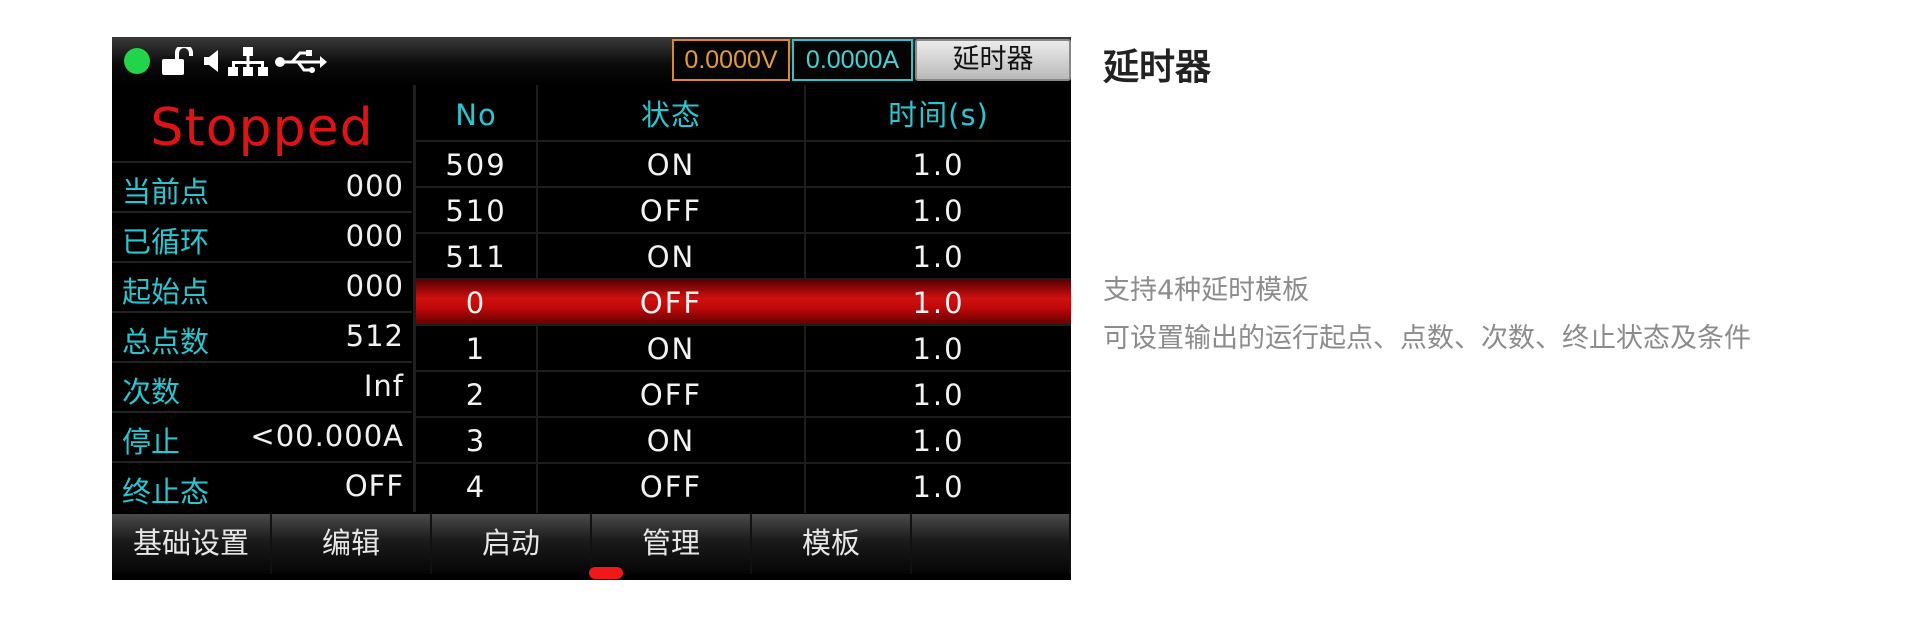 The height and width of the screenshot is (624, 1925). I want to click on speaker-icon, so click(211, 61).